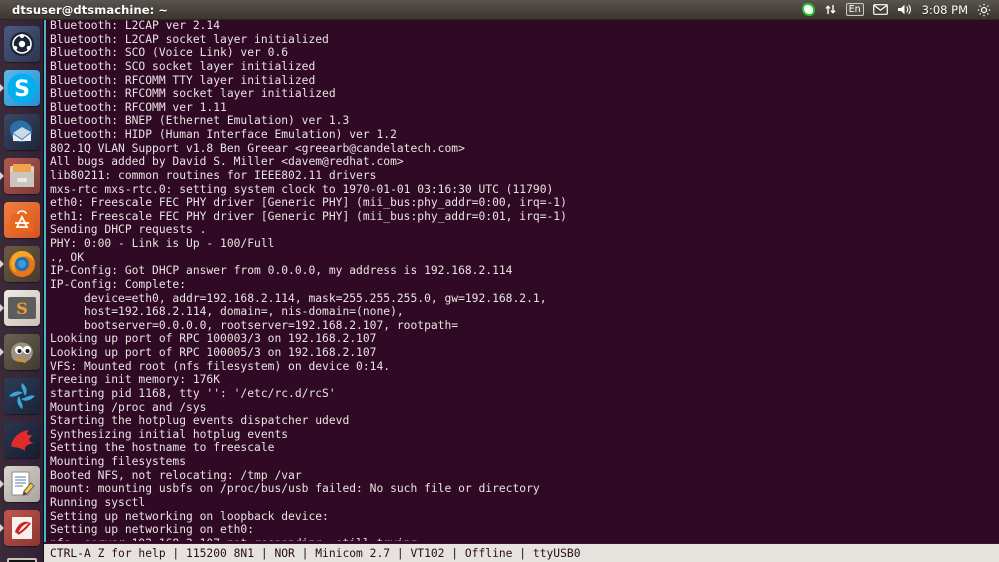 This screenshot has height=562, width=999. I want to click on launcher-item-software-center, so click(22, 220).